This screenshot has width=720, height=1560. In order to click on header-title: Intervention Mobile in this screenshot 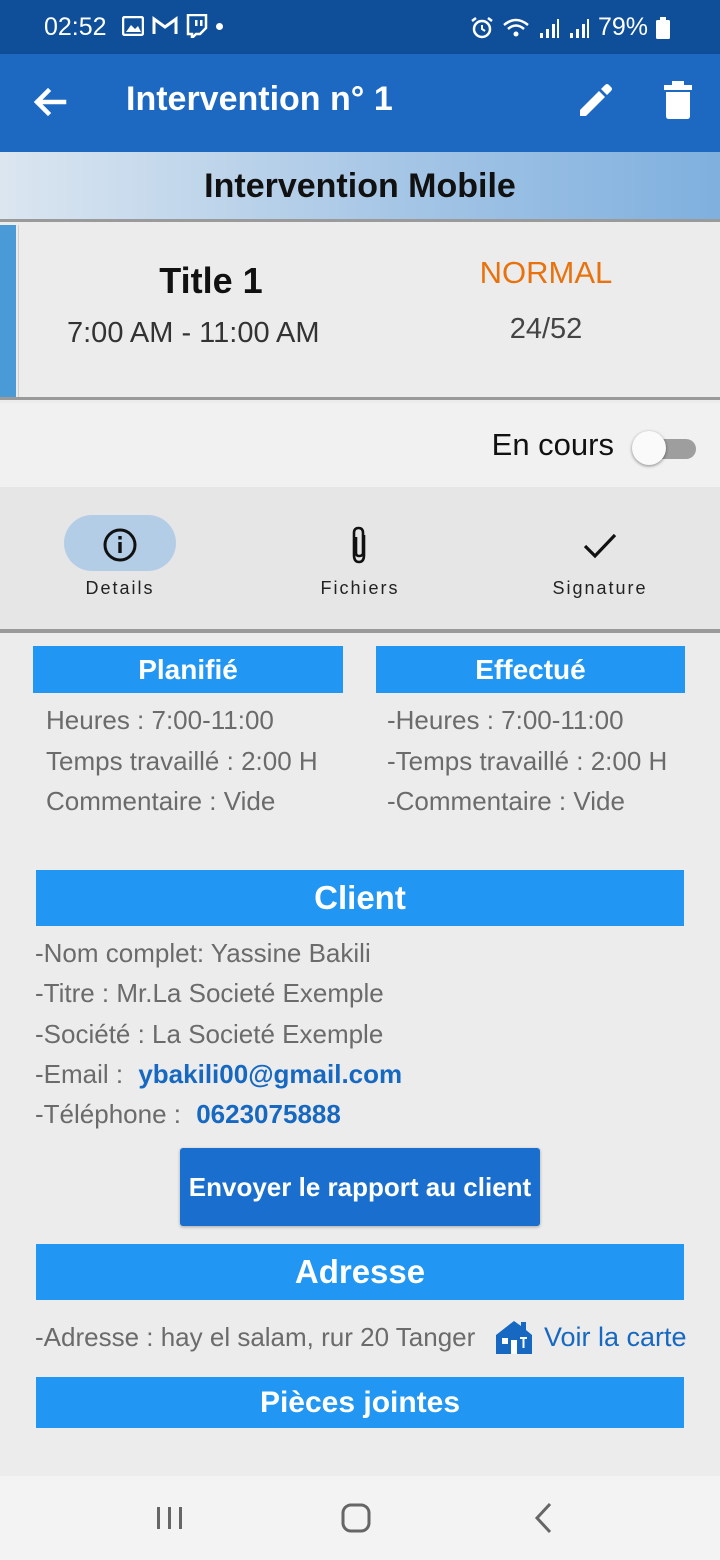, I will do `click(360, 186)`.